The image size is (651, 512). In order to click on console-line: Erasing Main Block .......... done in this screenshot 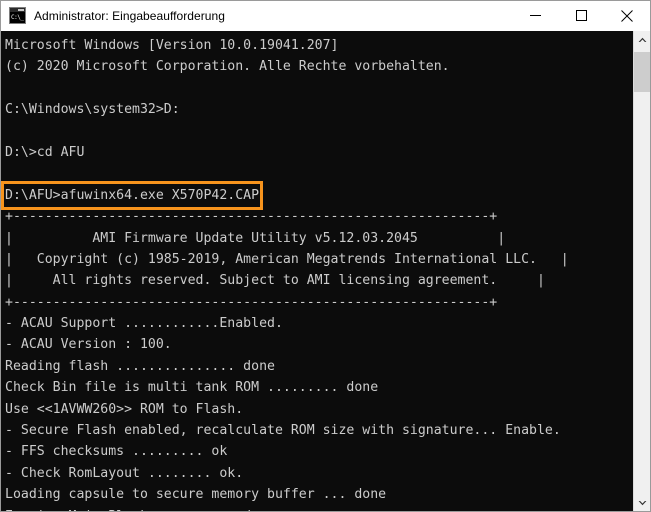, I will do `click(319, 508)`.